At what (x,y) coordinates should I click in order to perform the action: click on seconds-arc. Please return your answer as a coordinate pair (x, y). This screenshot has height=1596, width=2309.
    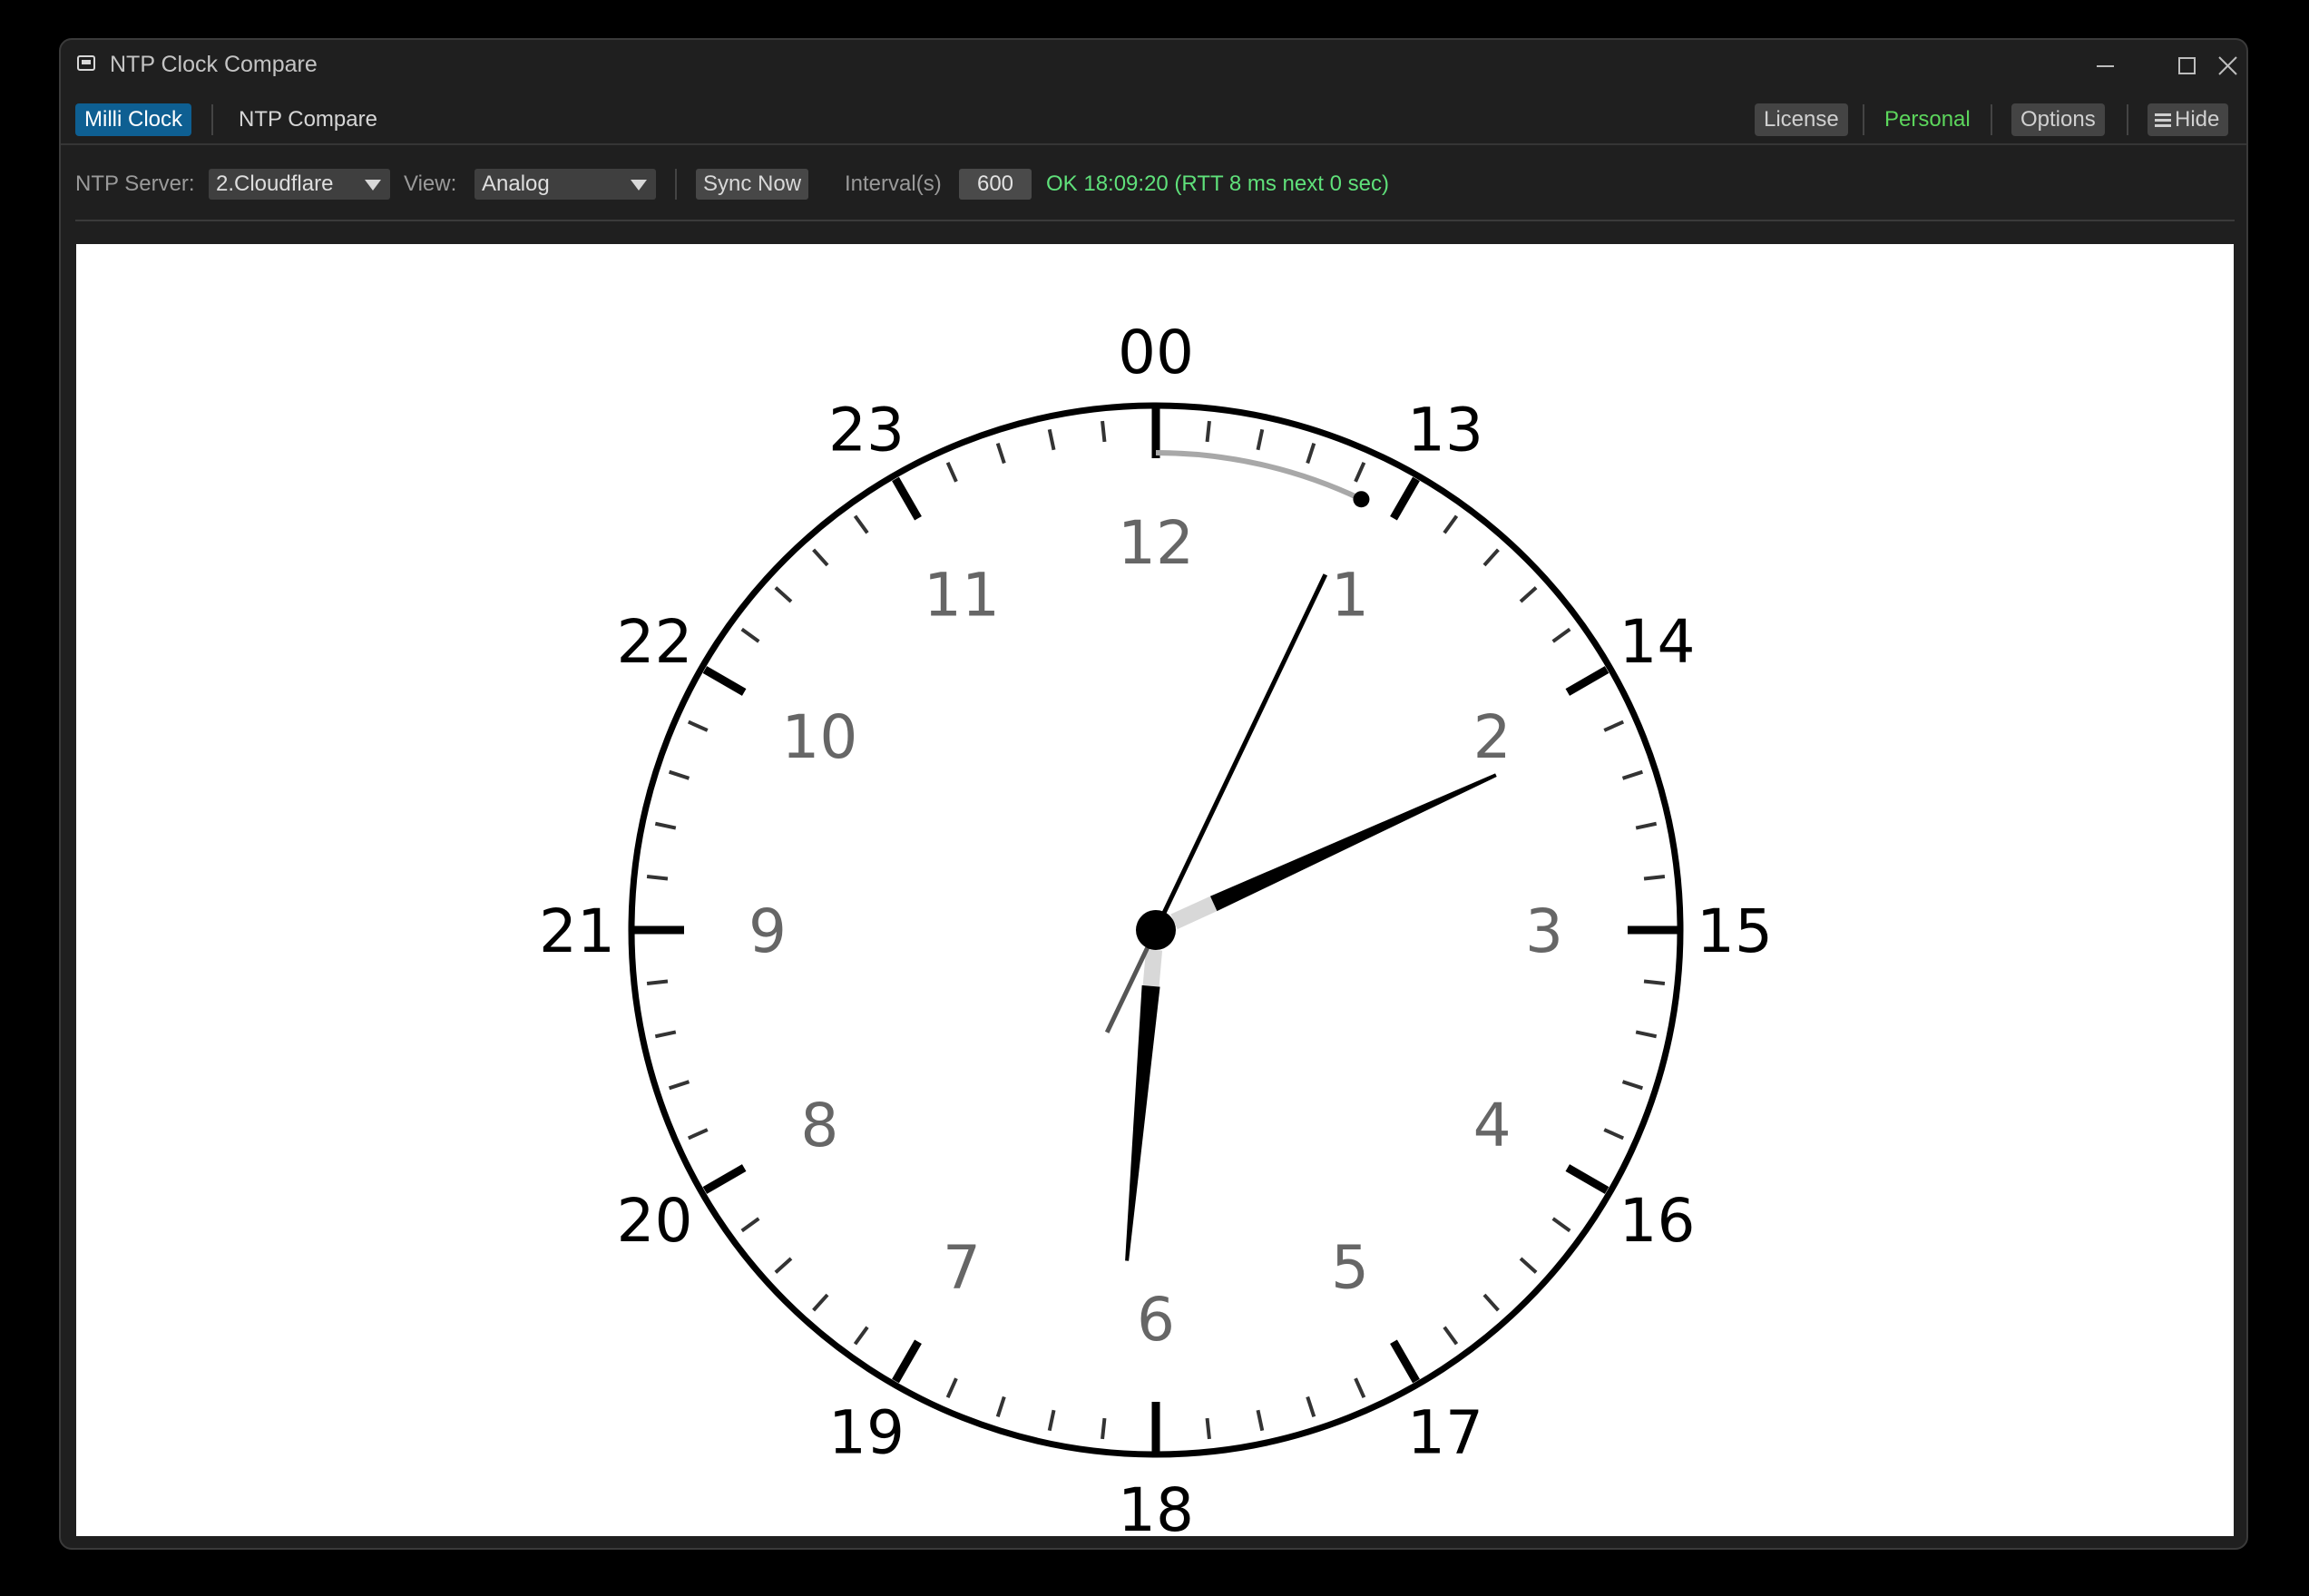
    Looking at the image, I should click on (1259, 476).